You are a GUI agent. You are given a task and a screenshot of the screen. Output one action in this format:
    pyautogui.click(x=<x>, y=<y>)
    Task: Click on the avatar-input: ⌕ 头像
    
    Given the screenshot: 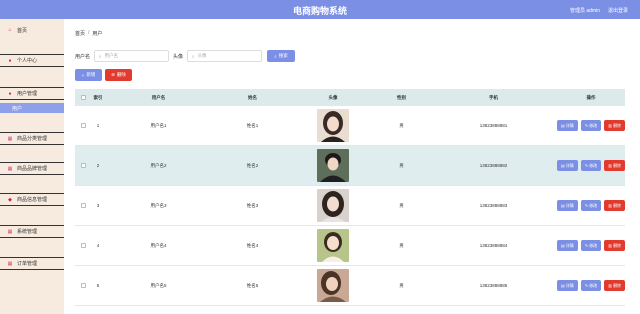 What is the action you would take?
    pyautogui.click(x=225, y=56)
    